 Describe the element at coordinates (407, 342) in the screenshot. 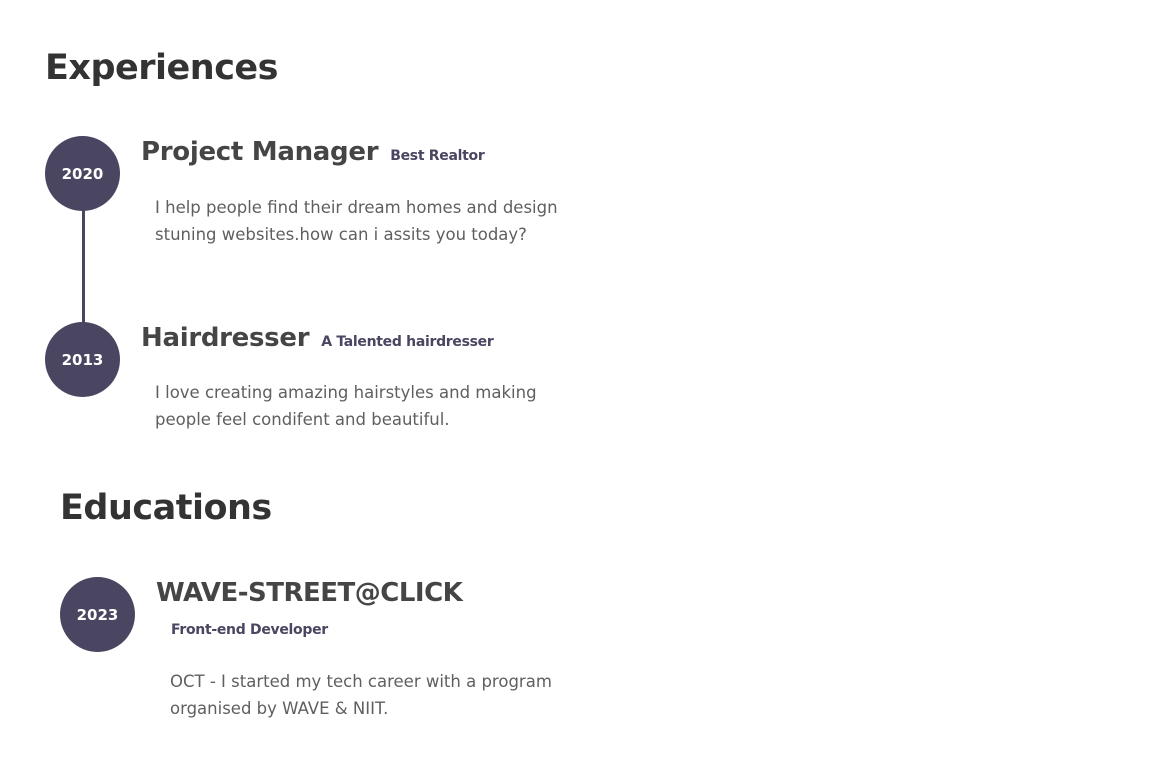

I see `experience-subtitle: A Talented hairdresser` at that location.